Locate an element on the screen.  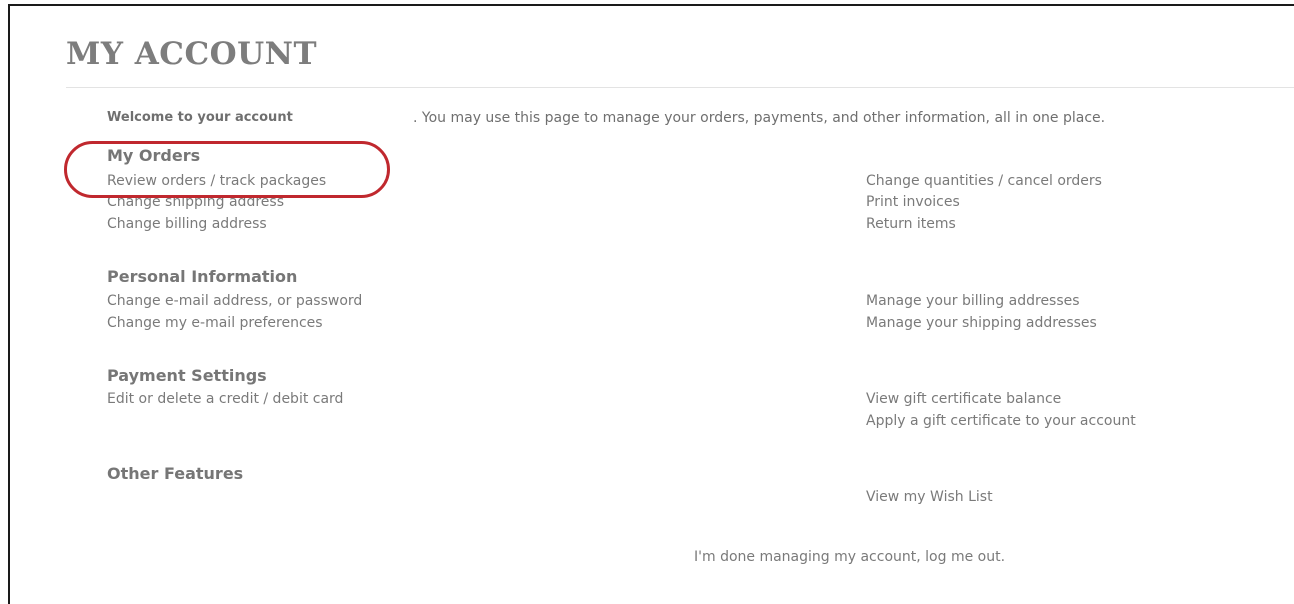
print-invoices-link: Print invoices is located at coordinates (913, 202).